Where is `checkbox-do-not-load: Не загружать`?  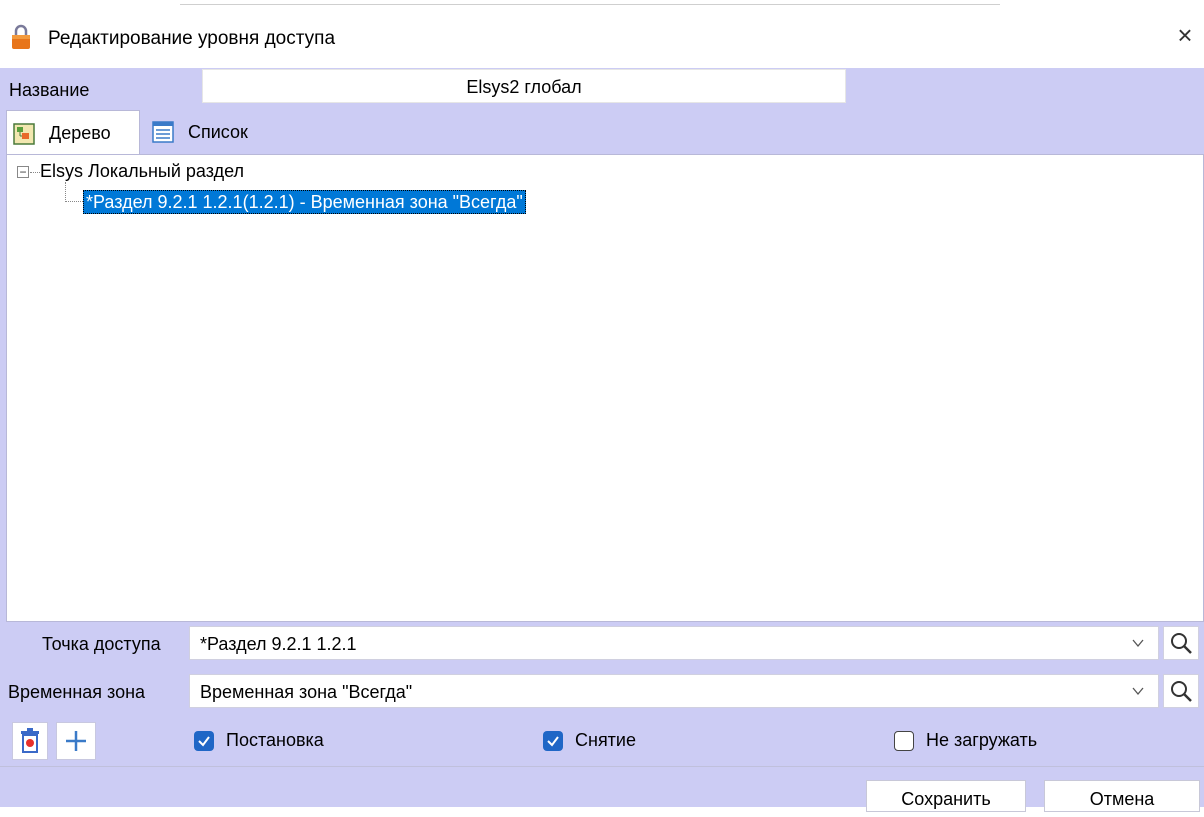 checkbox-do-not-load: Не загружать is located at coordinates (965, 740).